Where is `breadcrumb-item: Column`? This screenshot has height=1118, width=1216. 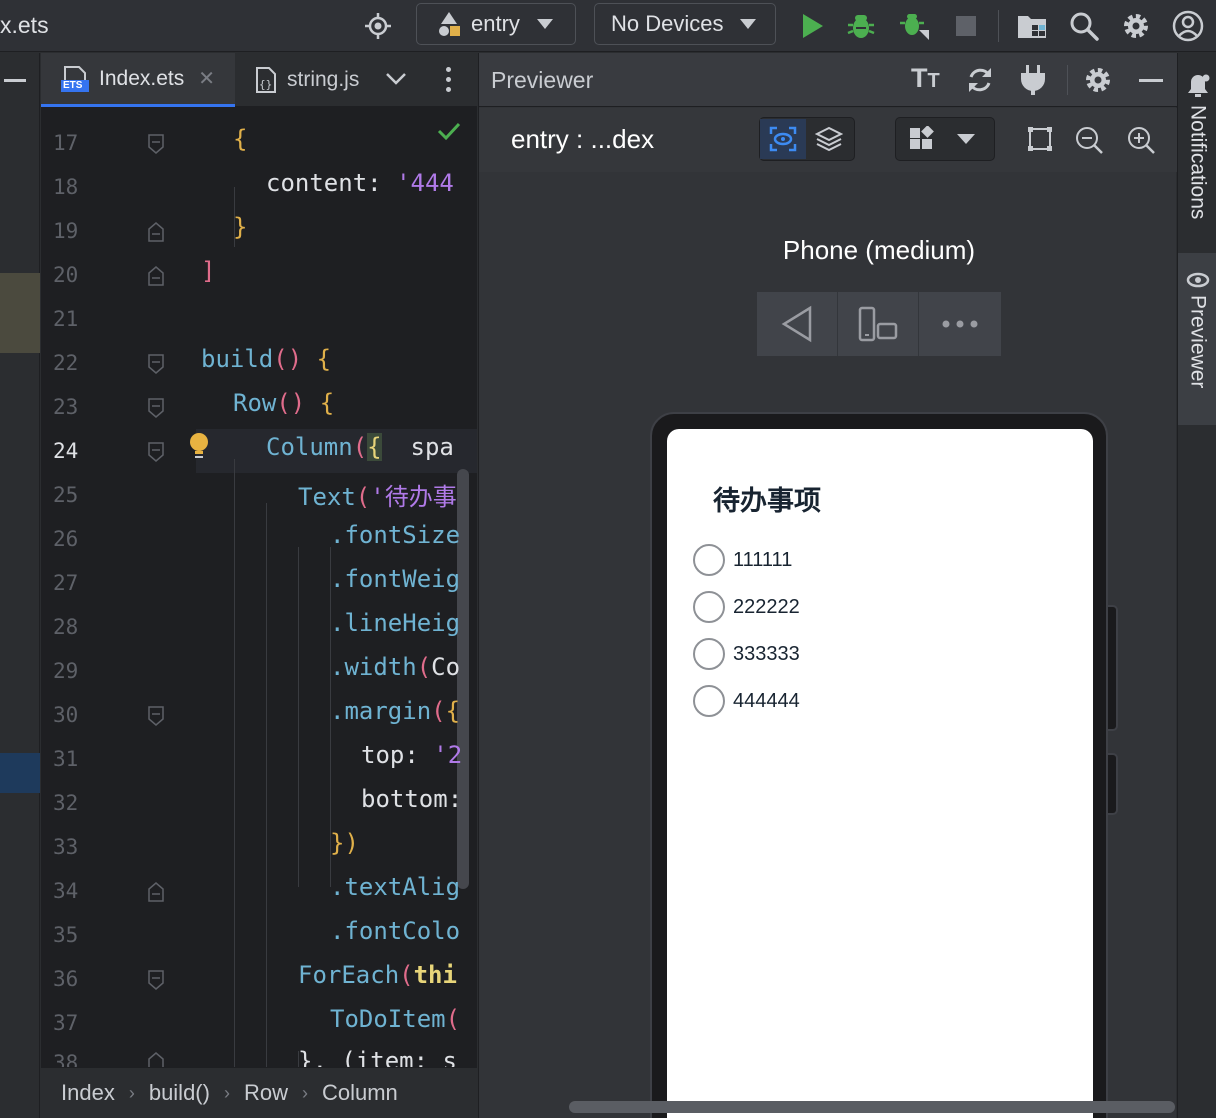 breadcrumb-item: Column is located at coordinates (360, 1093).